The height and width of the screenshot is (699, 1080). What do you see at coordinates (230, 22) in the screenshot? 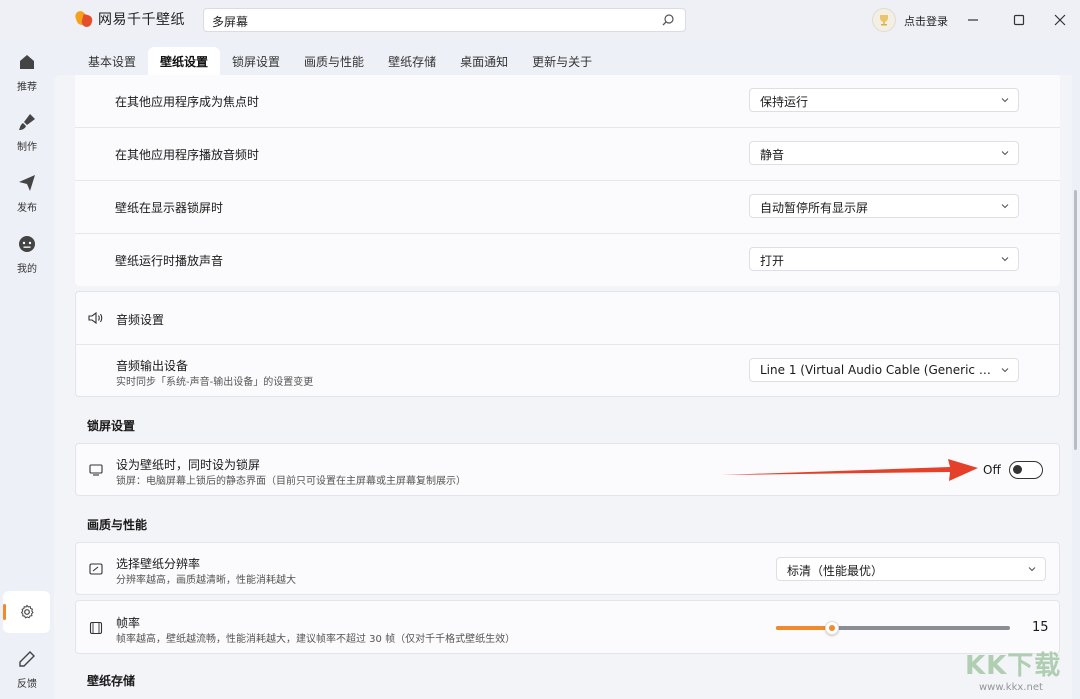
I see `search-value: 多屏幕` at bounding box center [230, 22].